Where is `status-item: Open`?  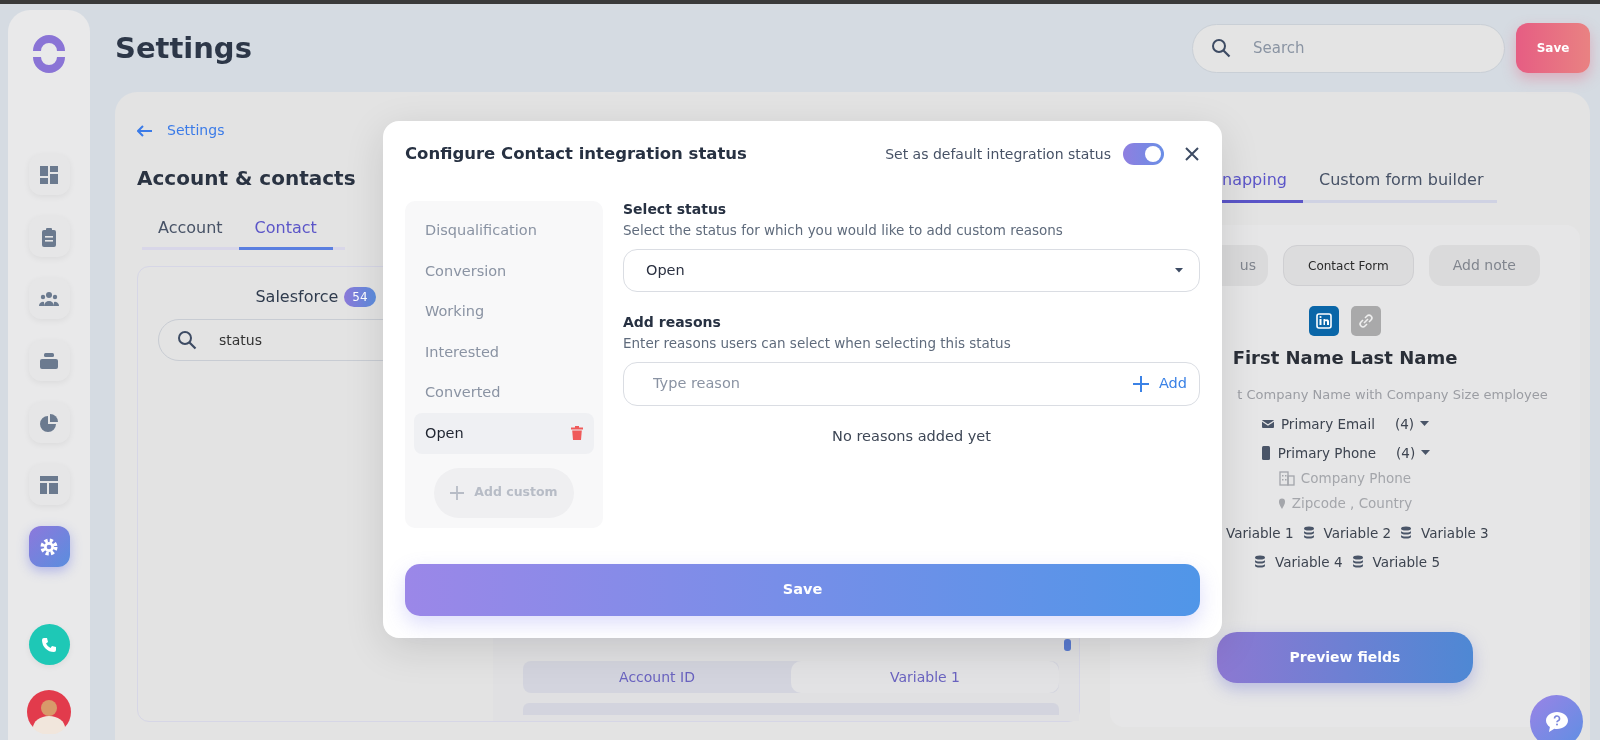
status-item: Open is located at coordinates (504, 433).